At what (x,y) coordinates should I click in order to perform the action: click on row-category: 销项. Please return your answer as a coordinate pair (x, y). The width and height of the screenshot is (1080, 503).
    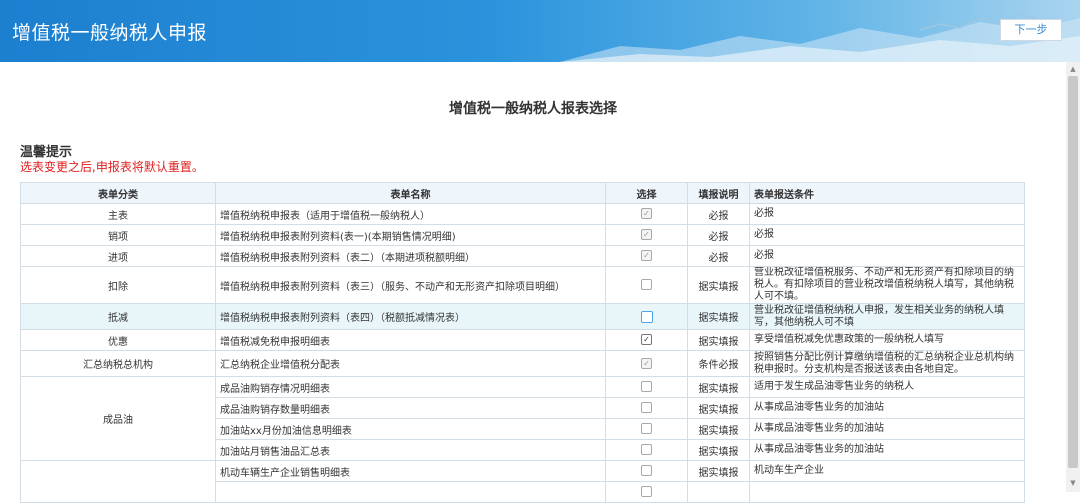
    Looking at the image, I should click on (118, 235).